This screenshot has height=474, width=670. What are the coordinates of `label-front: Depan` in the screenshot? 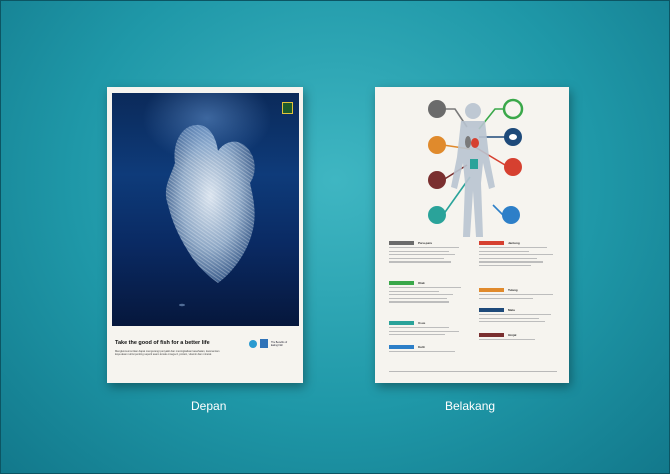 It's located at (209, 406).